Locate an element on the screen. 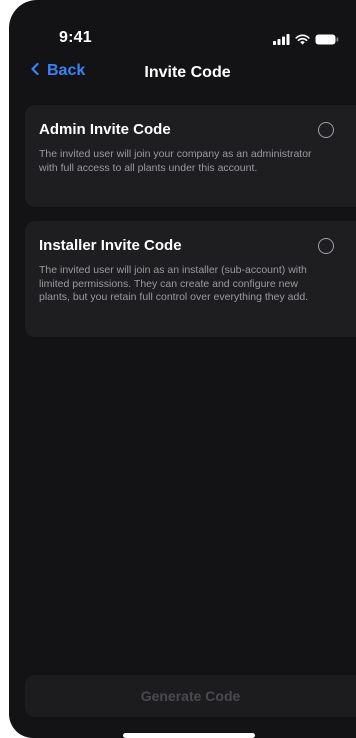 The height and width of the screenshot is (738, 356). option-title: Installer Invite Code is located at coordinates (110, 245).